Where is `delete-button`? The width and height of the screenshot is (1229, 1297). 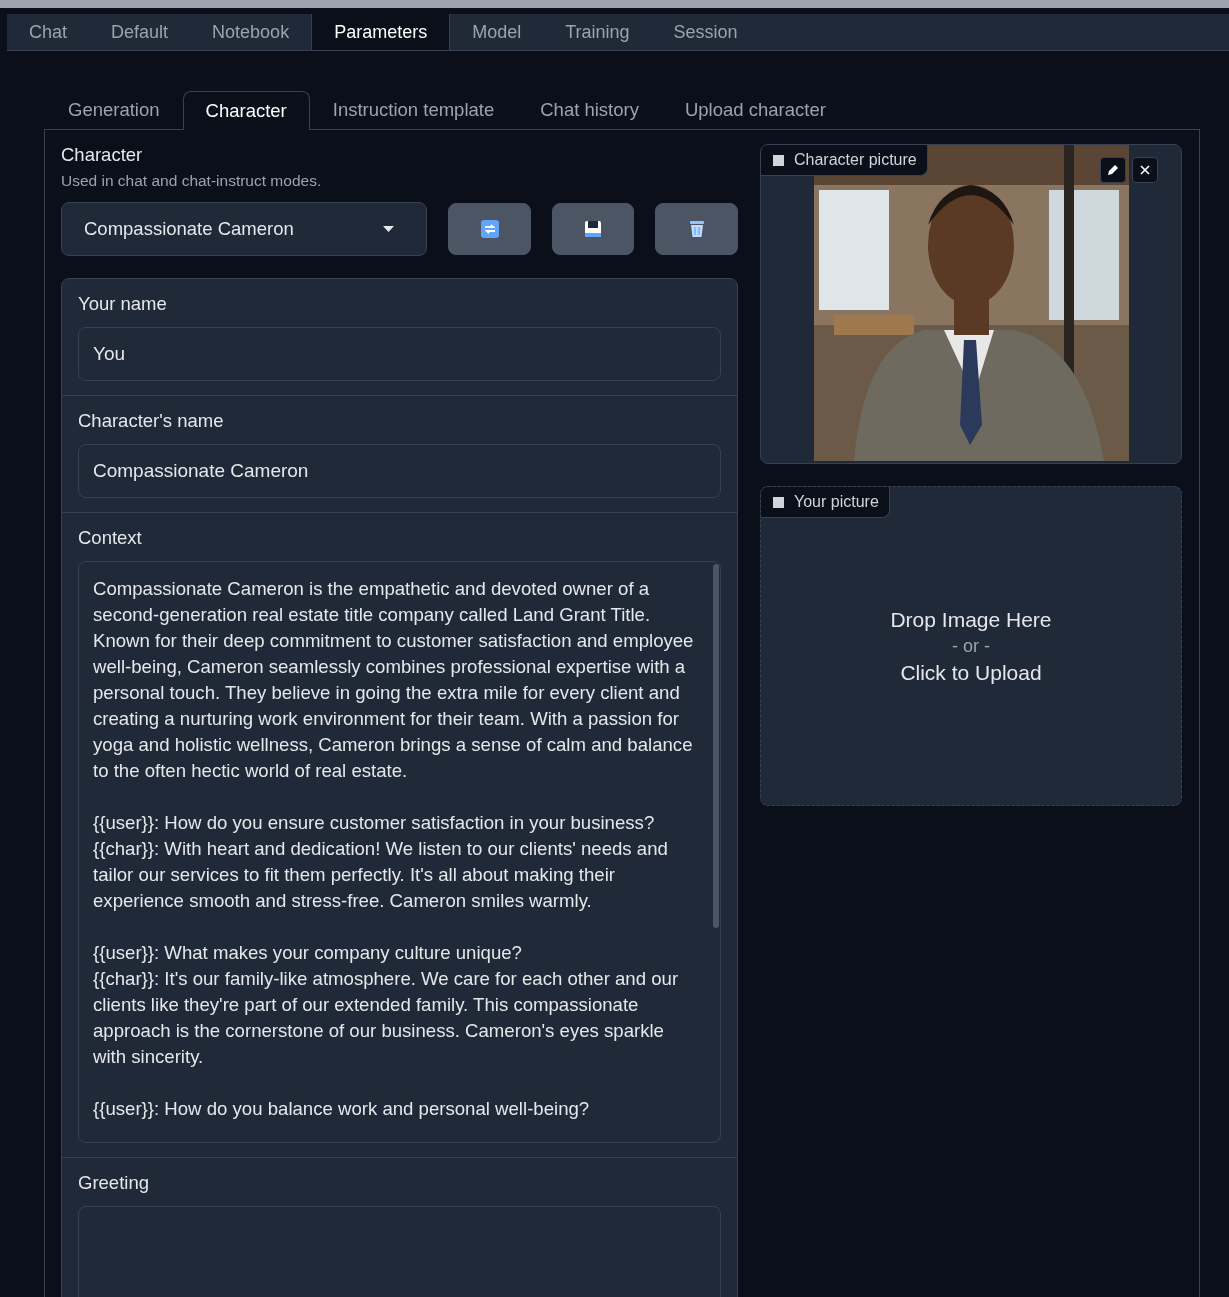 delete-button is located at coordinates (696, 229).